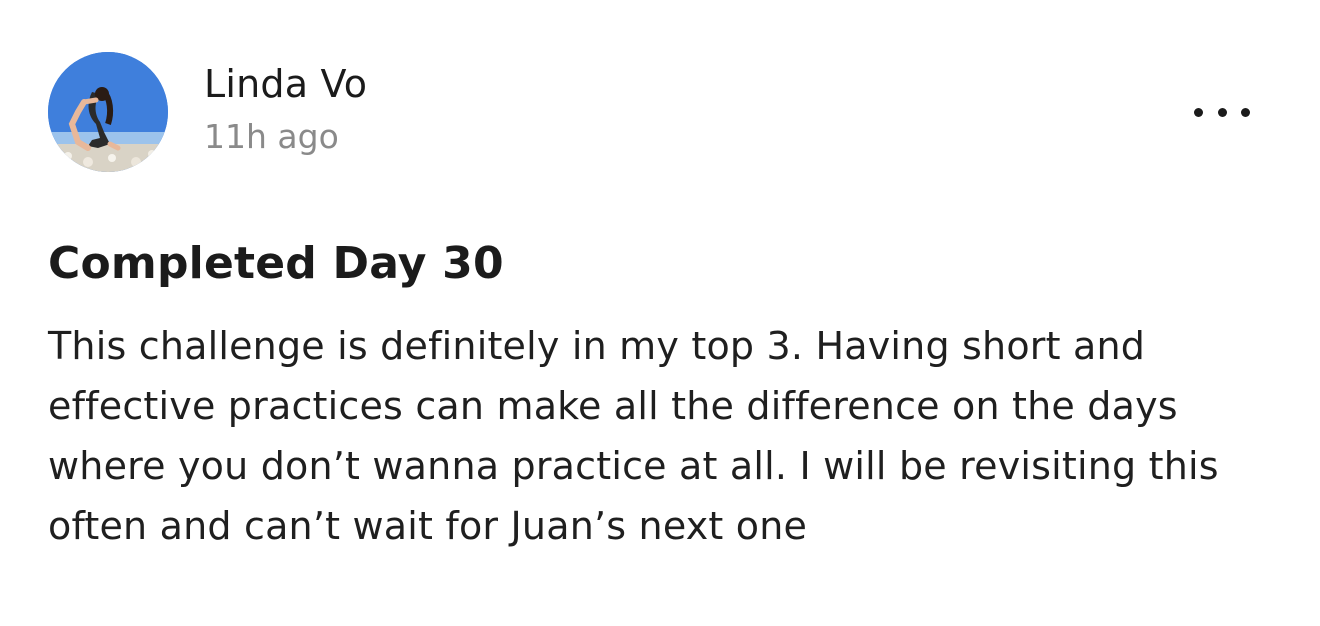 Image resolution: width=1320 pixels, height=626 pixels. I want to click on more-options-button, so click(1222, 112).